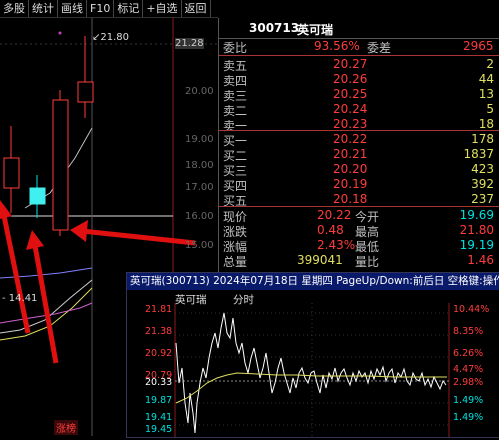 The width and height of the screenshot is (499, 440). I want to click on intraday-right-tick: 10.44%, so click(471, 309).